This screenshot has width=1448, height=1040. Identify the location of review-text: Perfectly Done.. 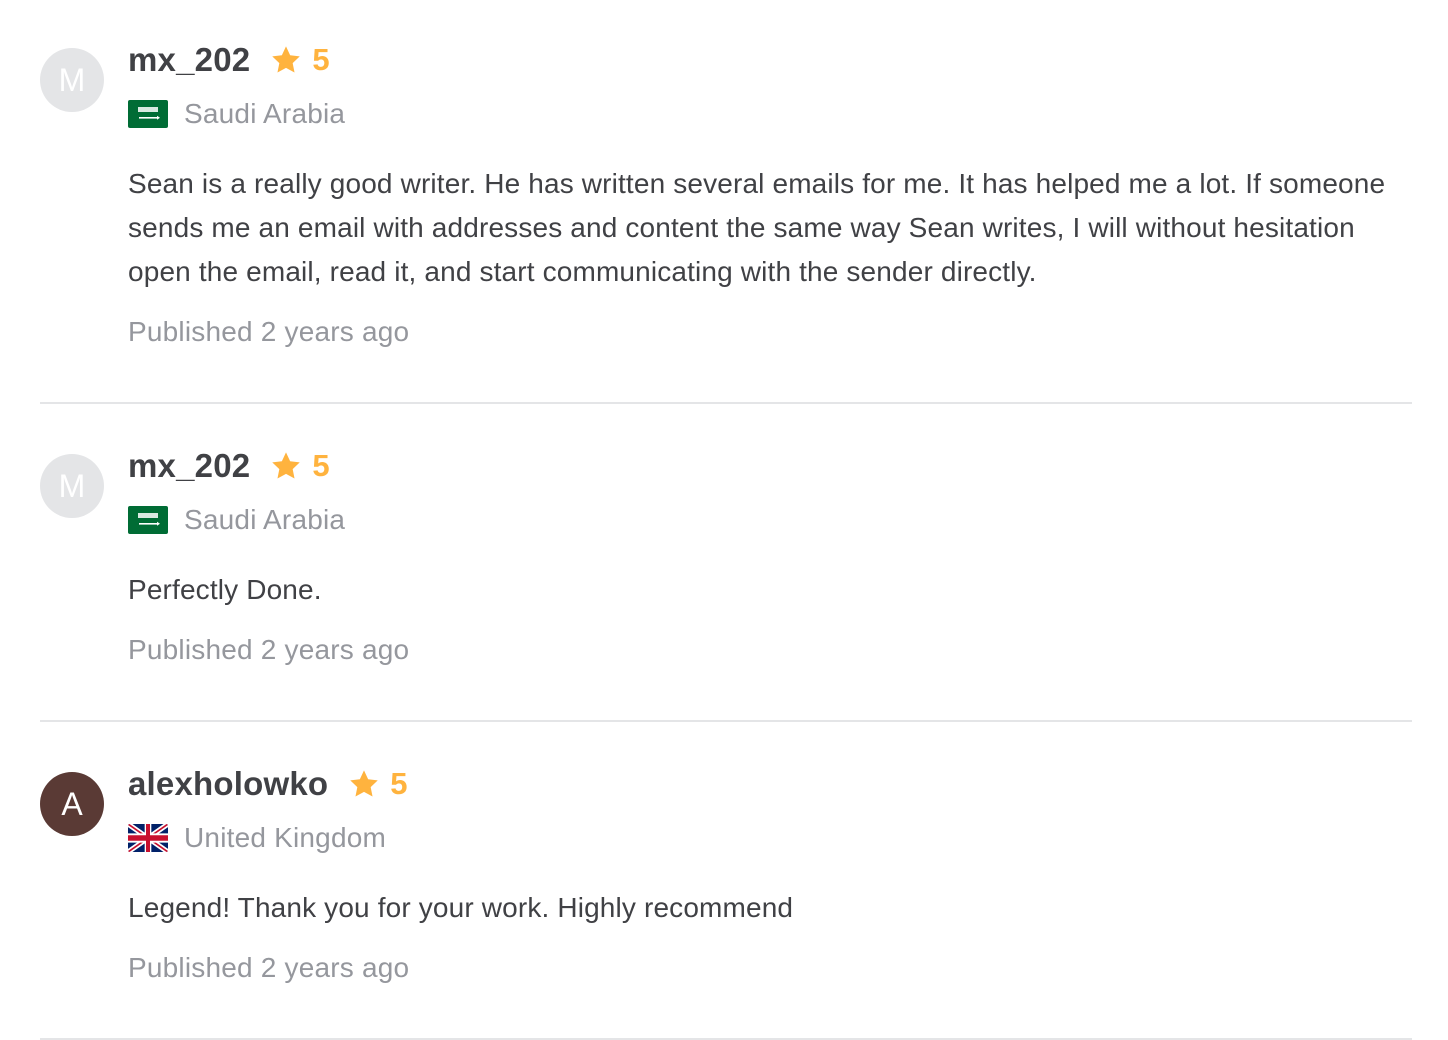
(225, 589).